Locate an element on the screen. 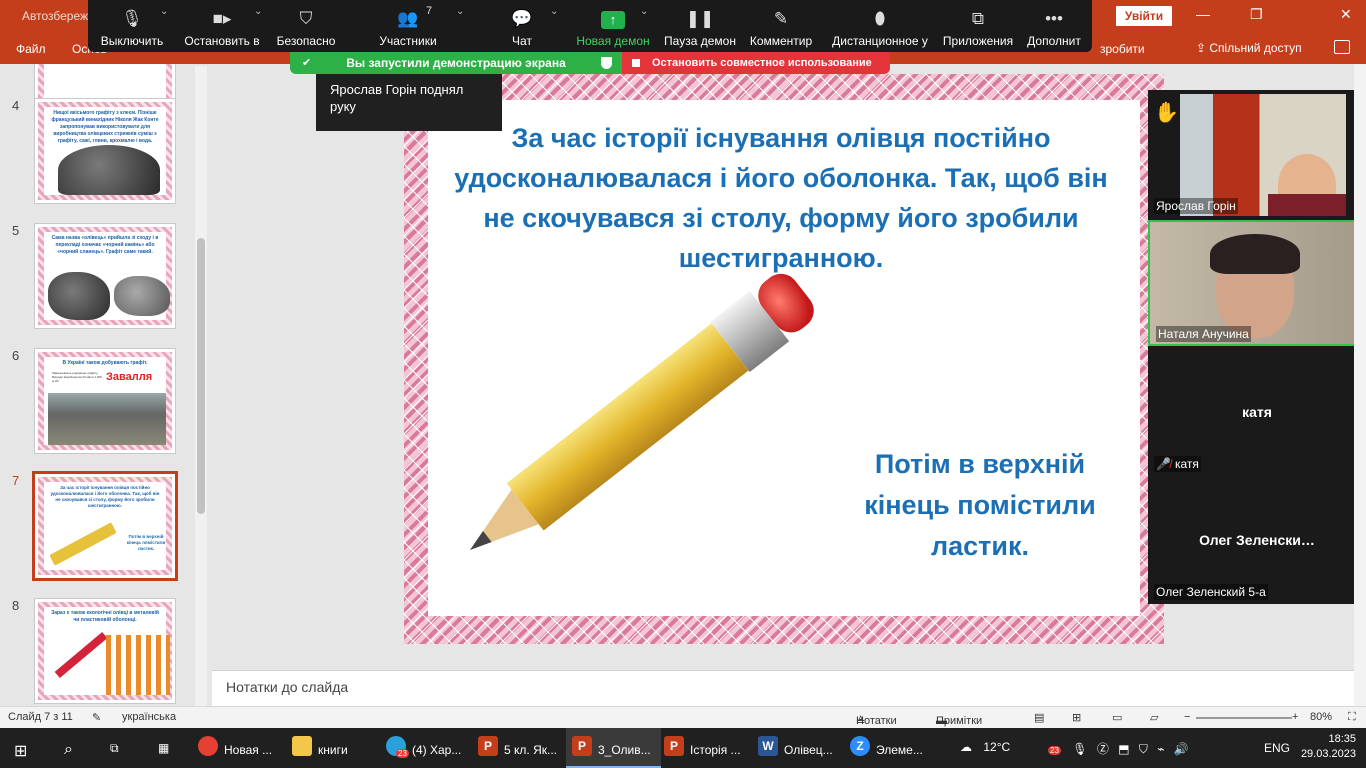 This screenshot has height=768, width=1366. more-button: ••• Дополнит is located at coordinates (1054, 26).